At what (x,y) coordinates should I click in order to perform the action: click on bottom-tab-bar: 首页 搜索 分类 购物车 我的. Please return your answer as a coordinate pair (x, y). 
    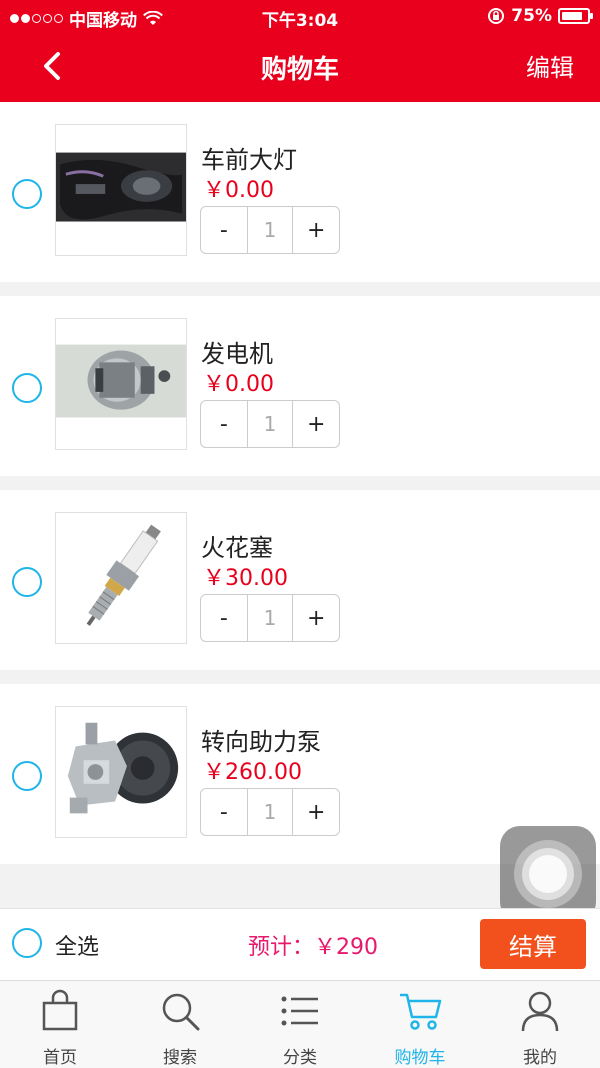
    Looking at the image, I should click on (300, 1024).